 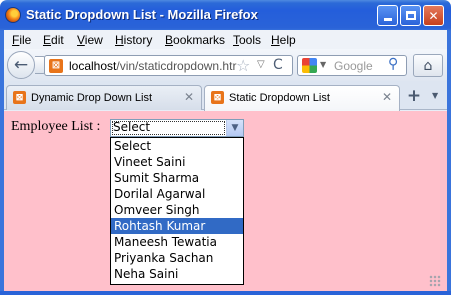 I want to click on search-bar: ▼ Google ⚲, so click(x=352, y=65).